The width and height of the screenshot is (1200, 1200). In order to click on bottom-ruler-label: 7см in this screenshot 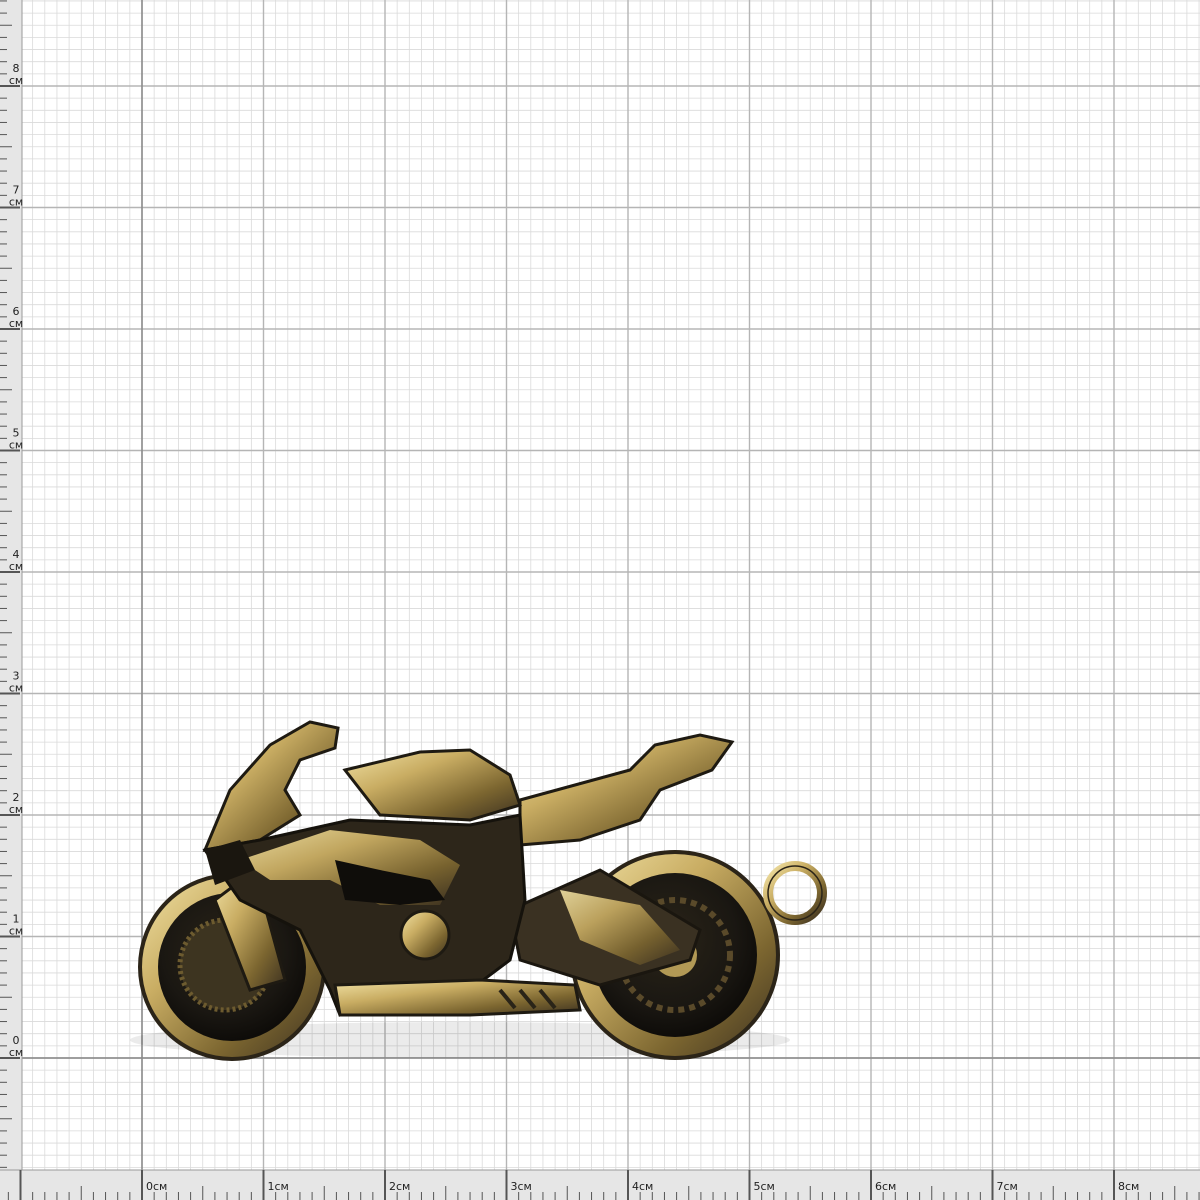, I will do `click(1007, 1186)`.